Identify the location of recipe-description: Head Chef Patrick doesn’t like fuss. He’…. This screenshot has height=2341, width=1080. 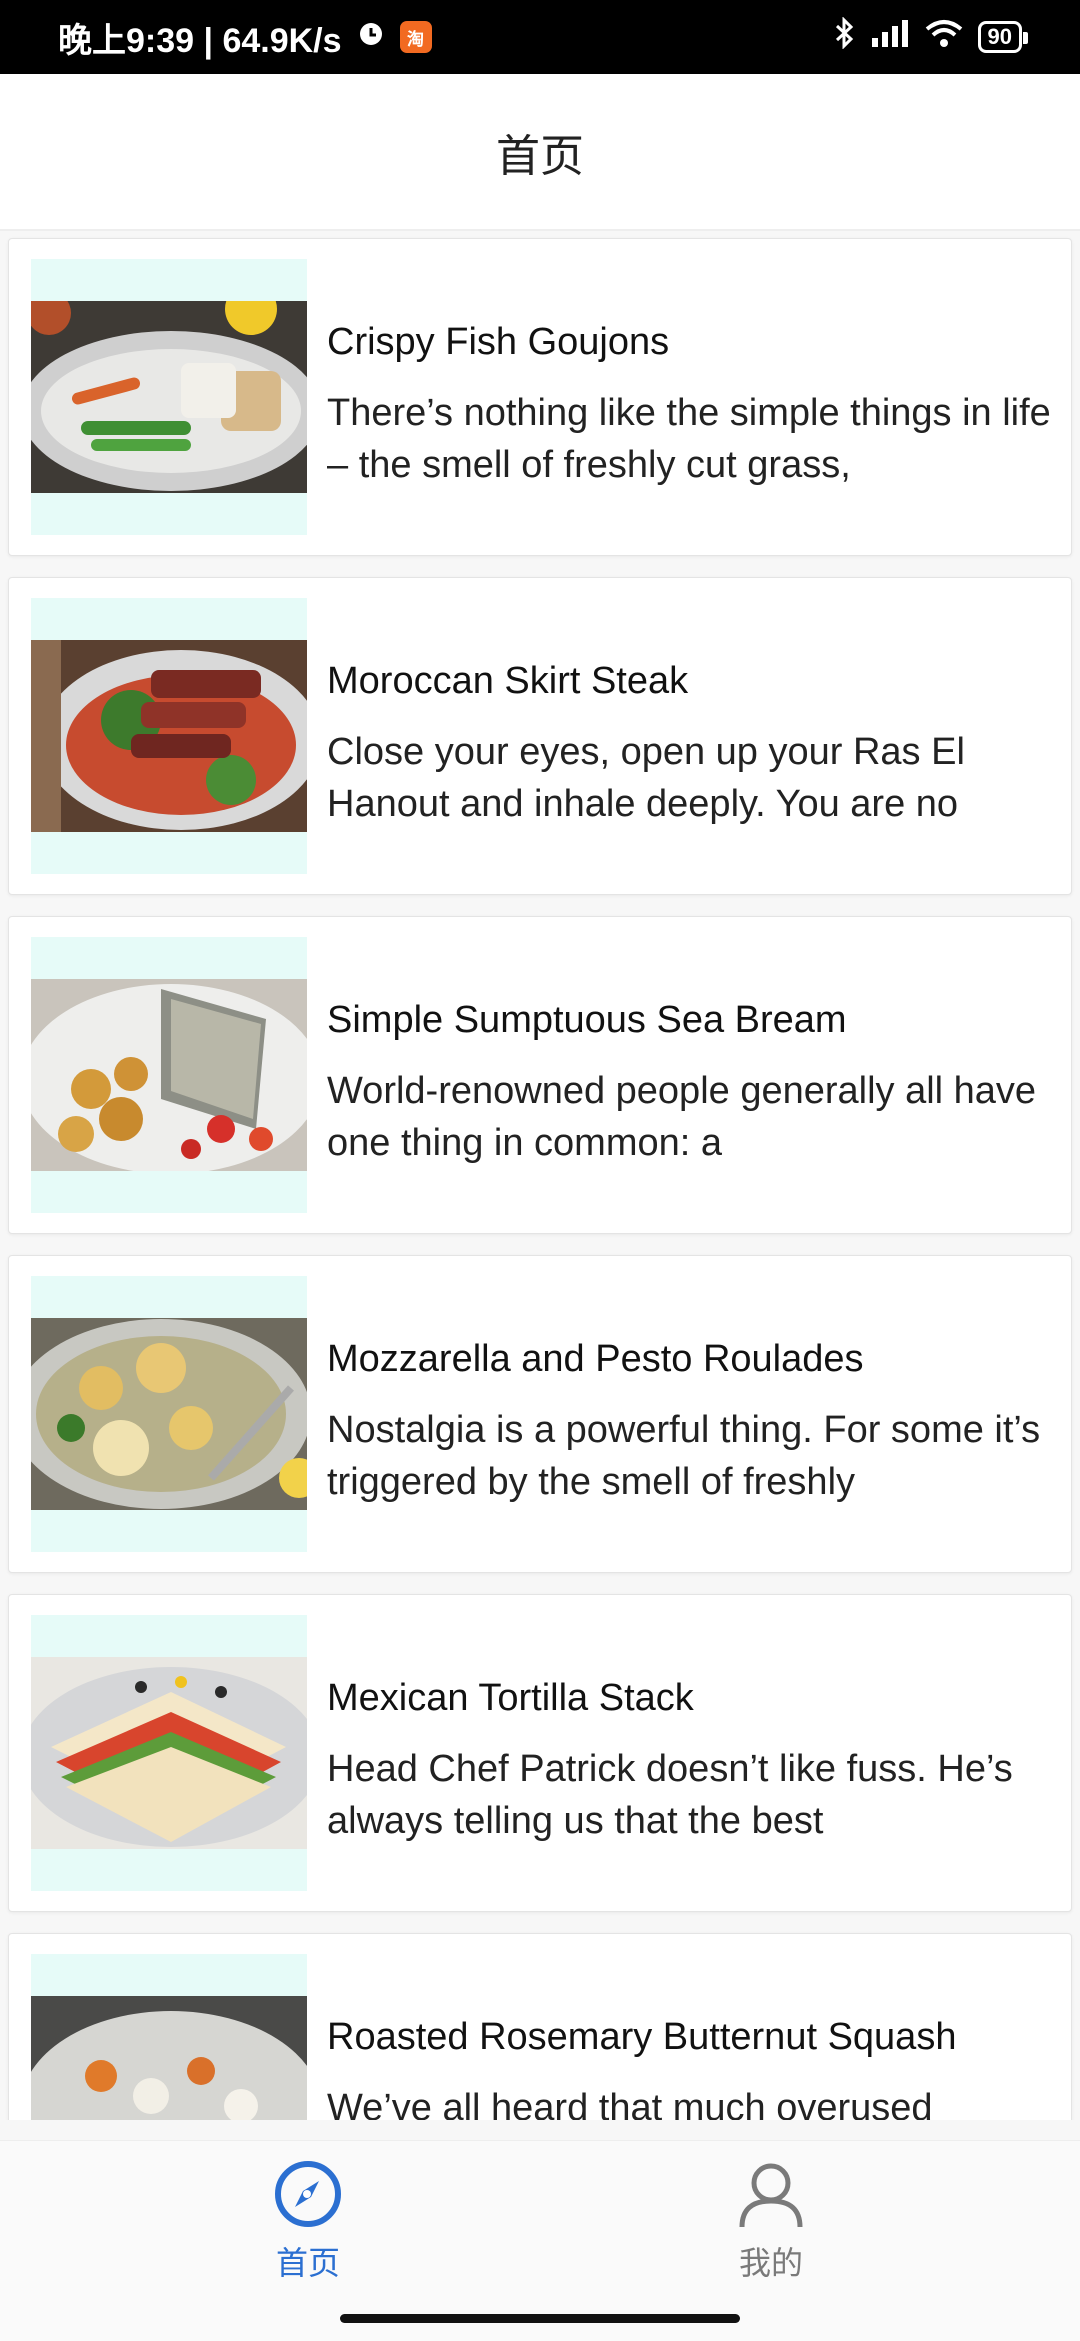
(670, 1795).